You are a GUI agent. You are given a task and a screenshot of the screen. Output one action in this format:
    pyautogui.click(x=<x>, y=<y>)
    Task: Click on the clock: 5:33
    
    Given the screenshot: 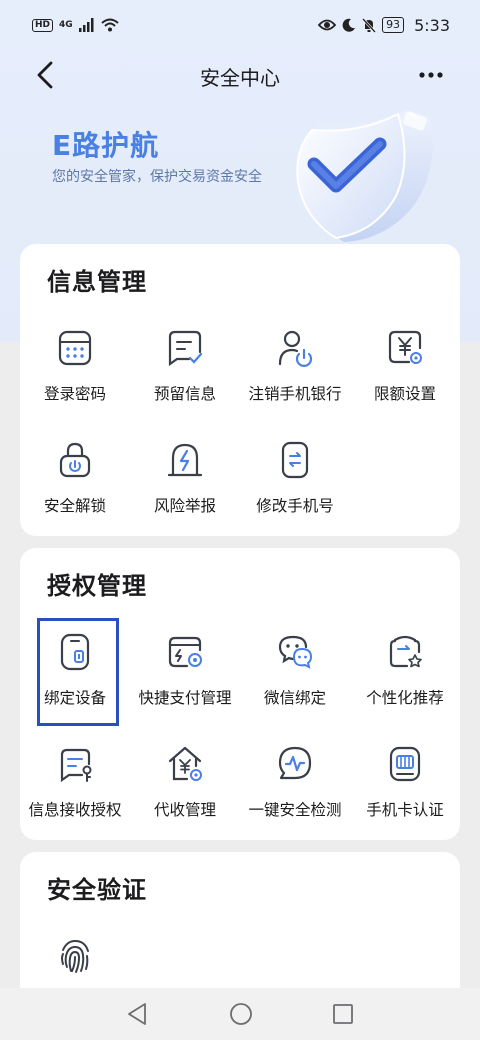 What is the action you would take?
    pyautogui.click(x=432, y=25)
    